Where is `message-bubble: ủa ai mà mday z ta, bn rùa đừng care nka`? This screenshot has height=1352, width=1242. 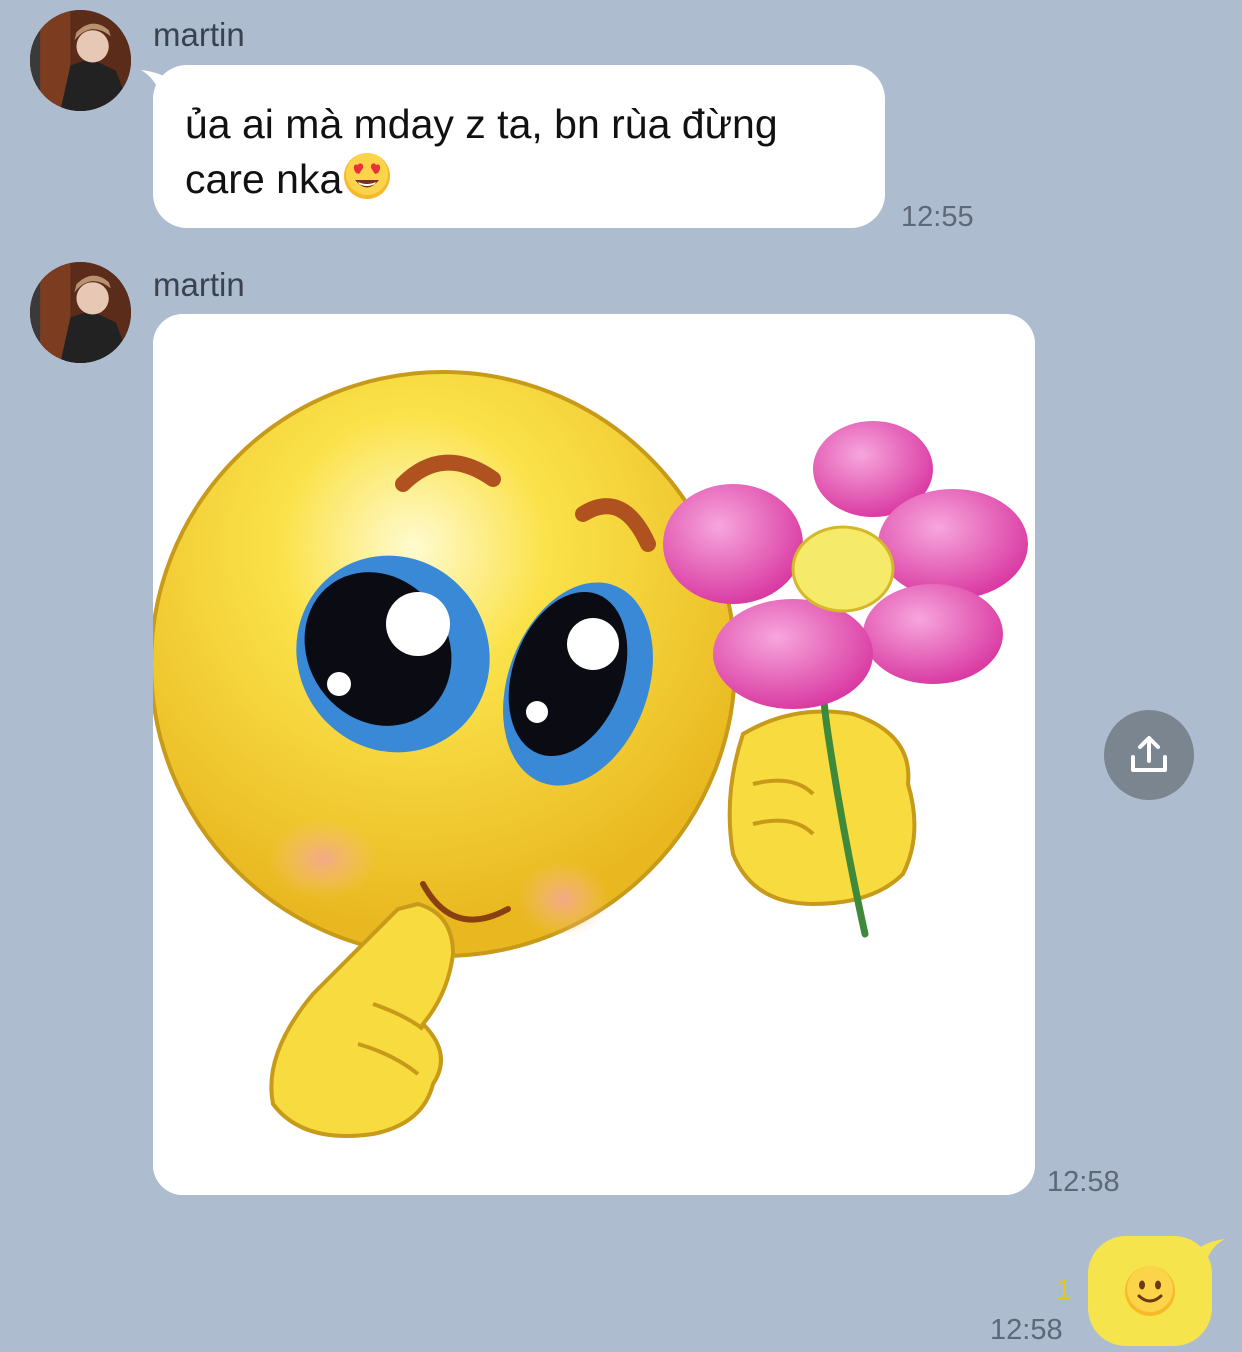 message-bubble: ủa ai mà mday z ta, bn rùa đừng care nka is located at coordinates (519, 146).